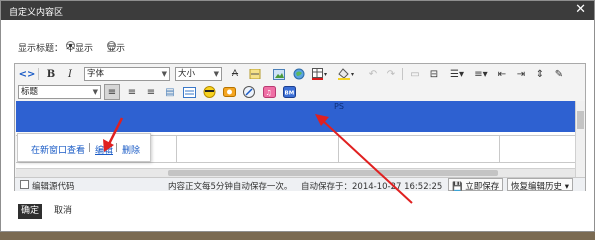  I want to click on font-family-select: 字体 ▼, so click(127, 74).